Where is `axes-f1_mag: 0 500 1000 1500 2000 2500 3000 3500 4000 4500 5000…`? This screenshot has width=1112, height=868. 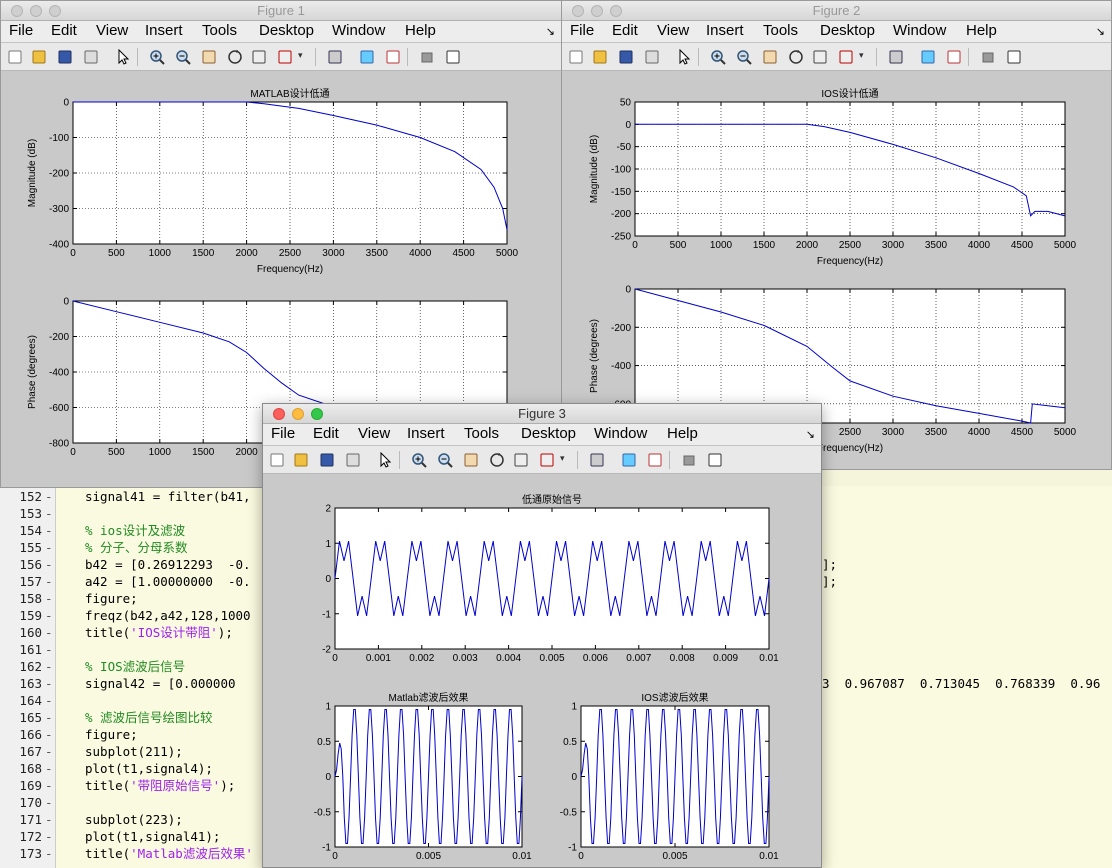
axes-f1_mag: 0 500 1000 1500 2000 2500 3000 3500 4000 4500 5000… is located at coordinates (280, 183).